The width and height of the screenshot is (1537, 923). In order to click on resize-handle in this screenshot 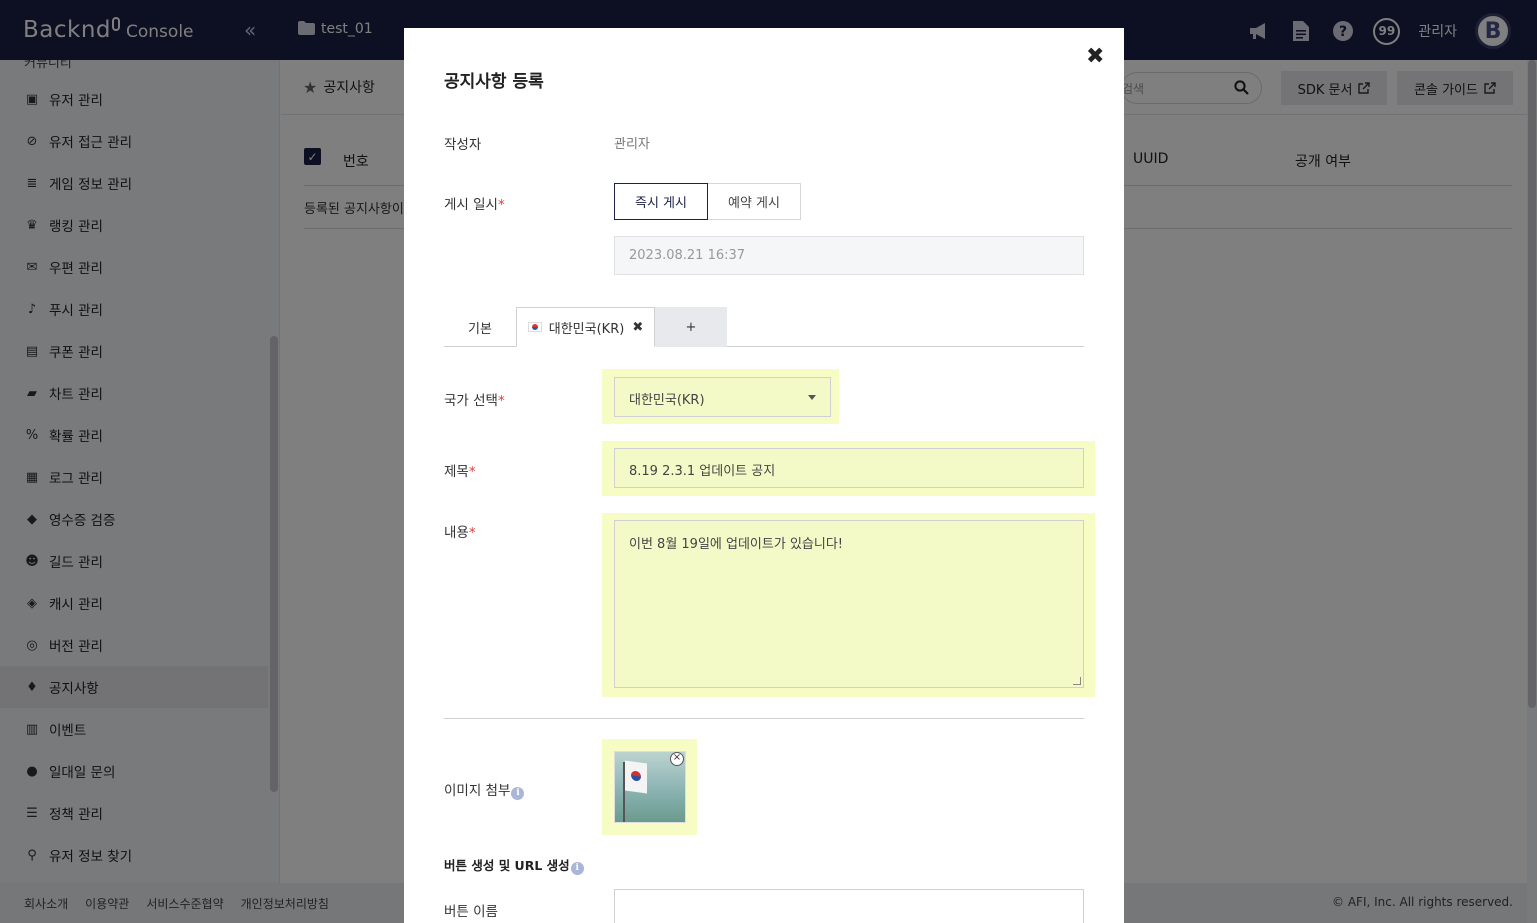, I will do `click(1077, 681)`.